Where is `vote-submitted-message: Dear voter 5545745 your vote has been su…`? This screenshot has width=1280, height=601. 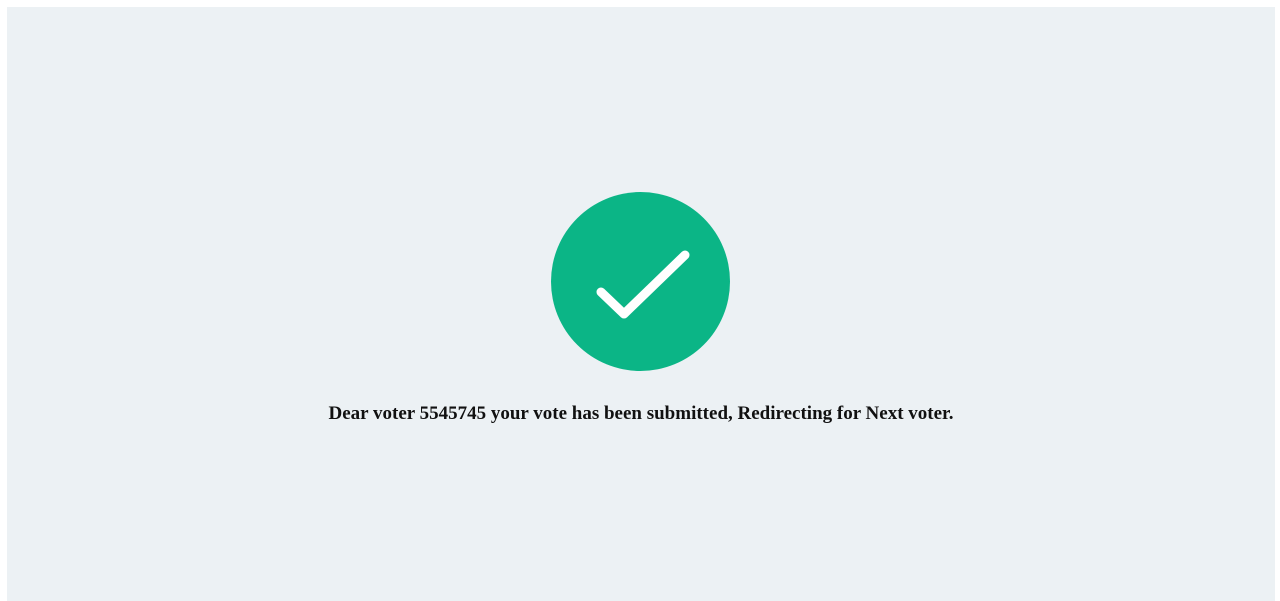
vote-submitted-message: Dear voter 5545745 your vote has been su… is located at coordinates (641, 413).